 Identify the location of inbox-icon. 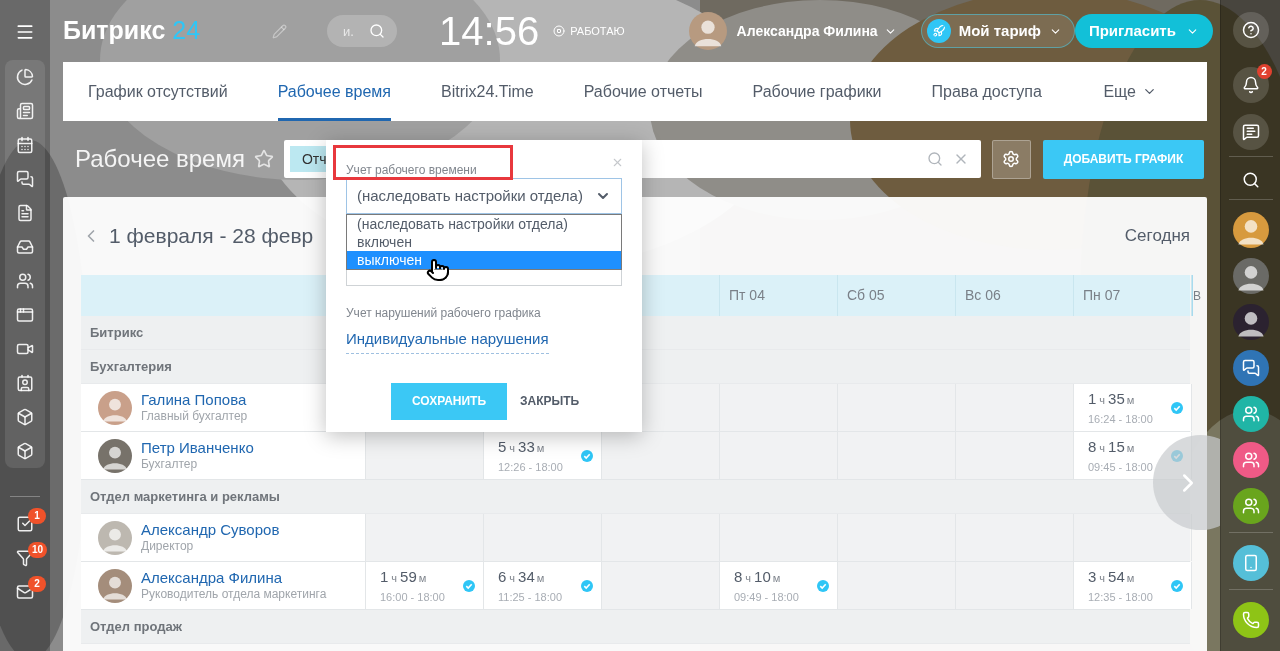
(25, 247).